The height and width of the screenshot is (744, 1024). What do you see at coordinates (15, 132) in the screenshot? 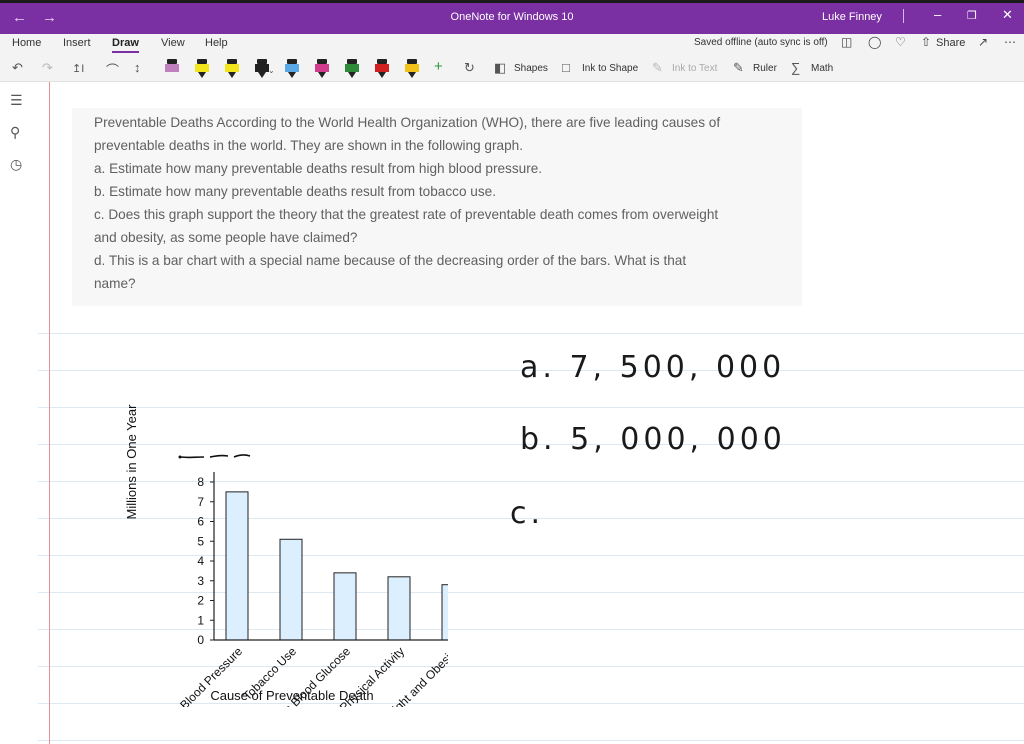
I see `search-icon: ⚲` at bounding box center [15, 132].